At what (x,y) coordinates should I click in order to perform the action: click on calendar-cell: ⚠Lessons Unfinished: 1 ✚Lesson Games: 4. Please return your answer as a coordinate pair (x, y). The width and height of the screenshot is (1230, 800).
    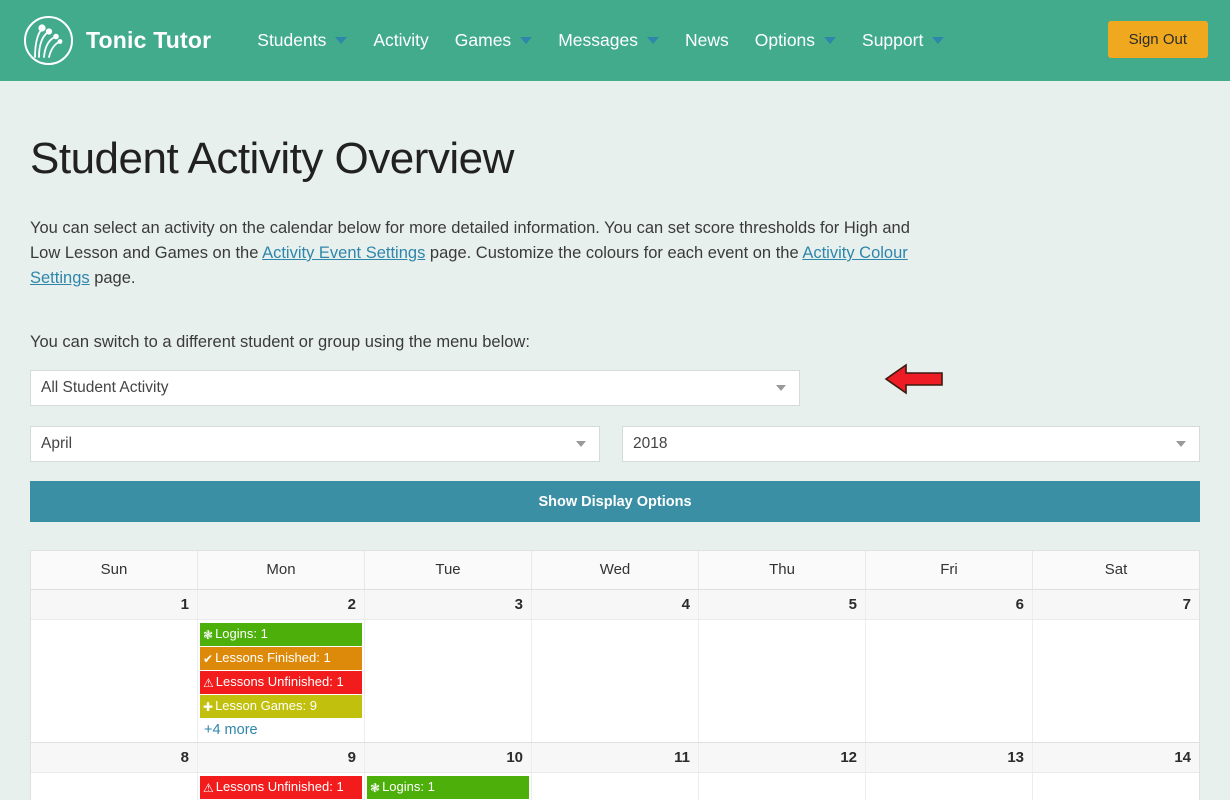
    Looking at the image, I should click on (281, 786).